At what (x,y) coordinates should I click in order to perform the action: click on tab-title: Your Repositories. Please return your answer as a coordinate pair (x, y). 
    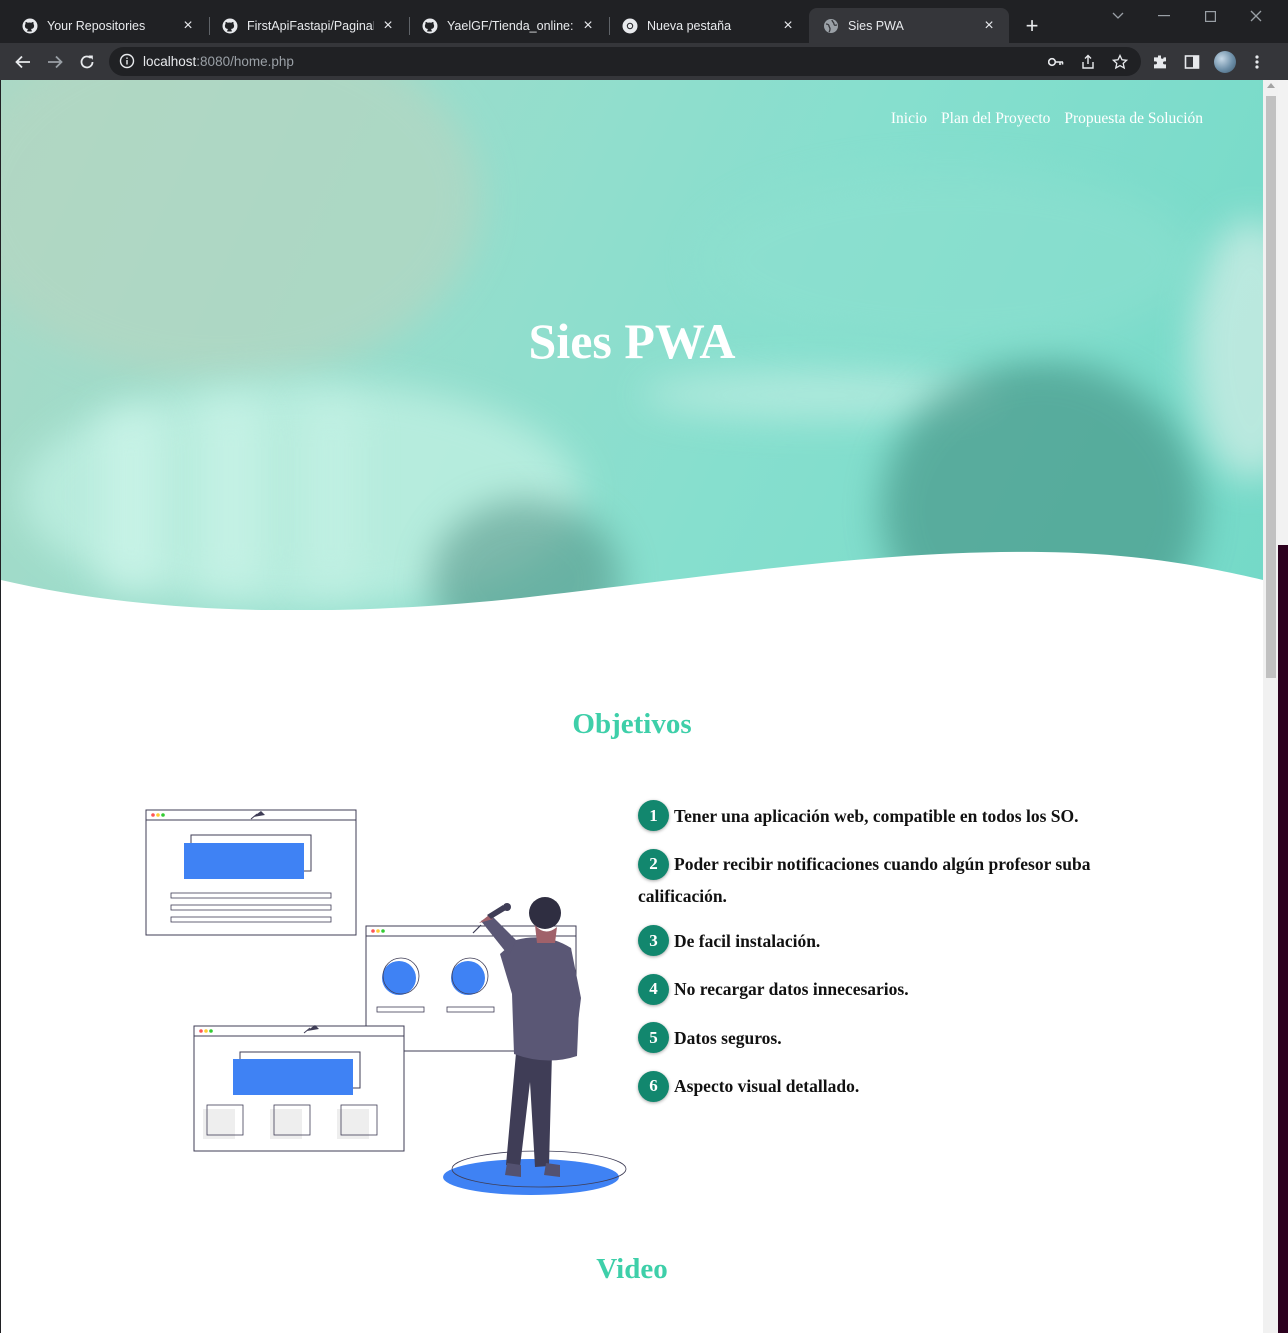
    Looking at the image, I should click on (96, 25).